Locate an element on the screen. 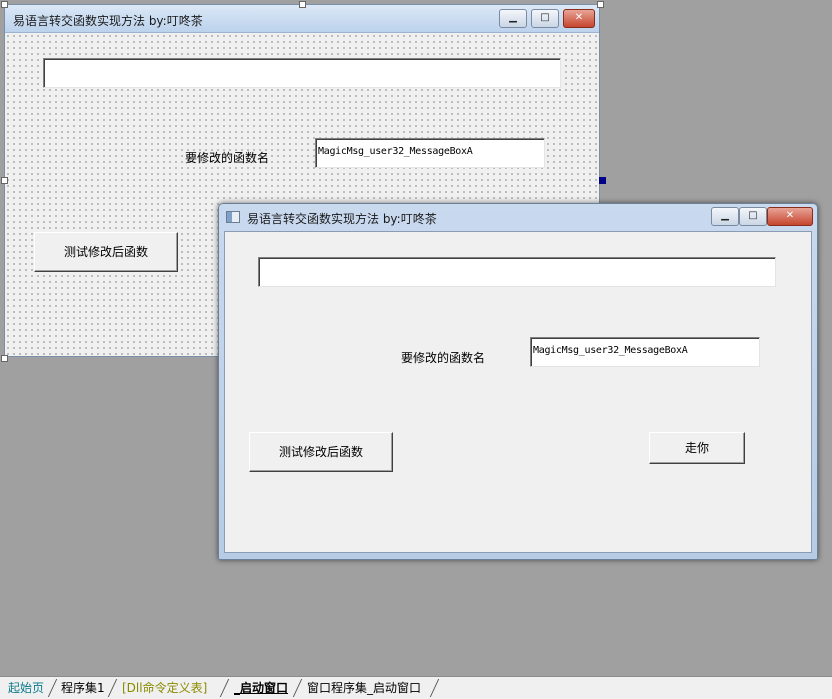 The image size is (832, 699). go-button: 走你 is located at coordinates (697, 448).